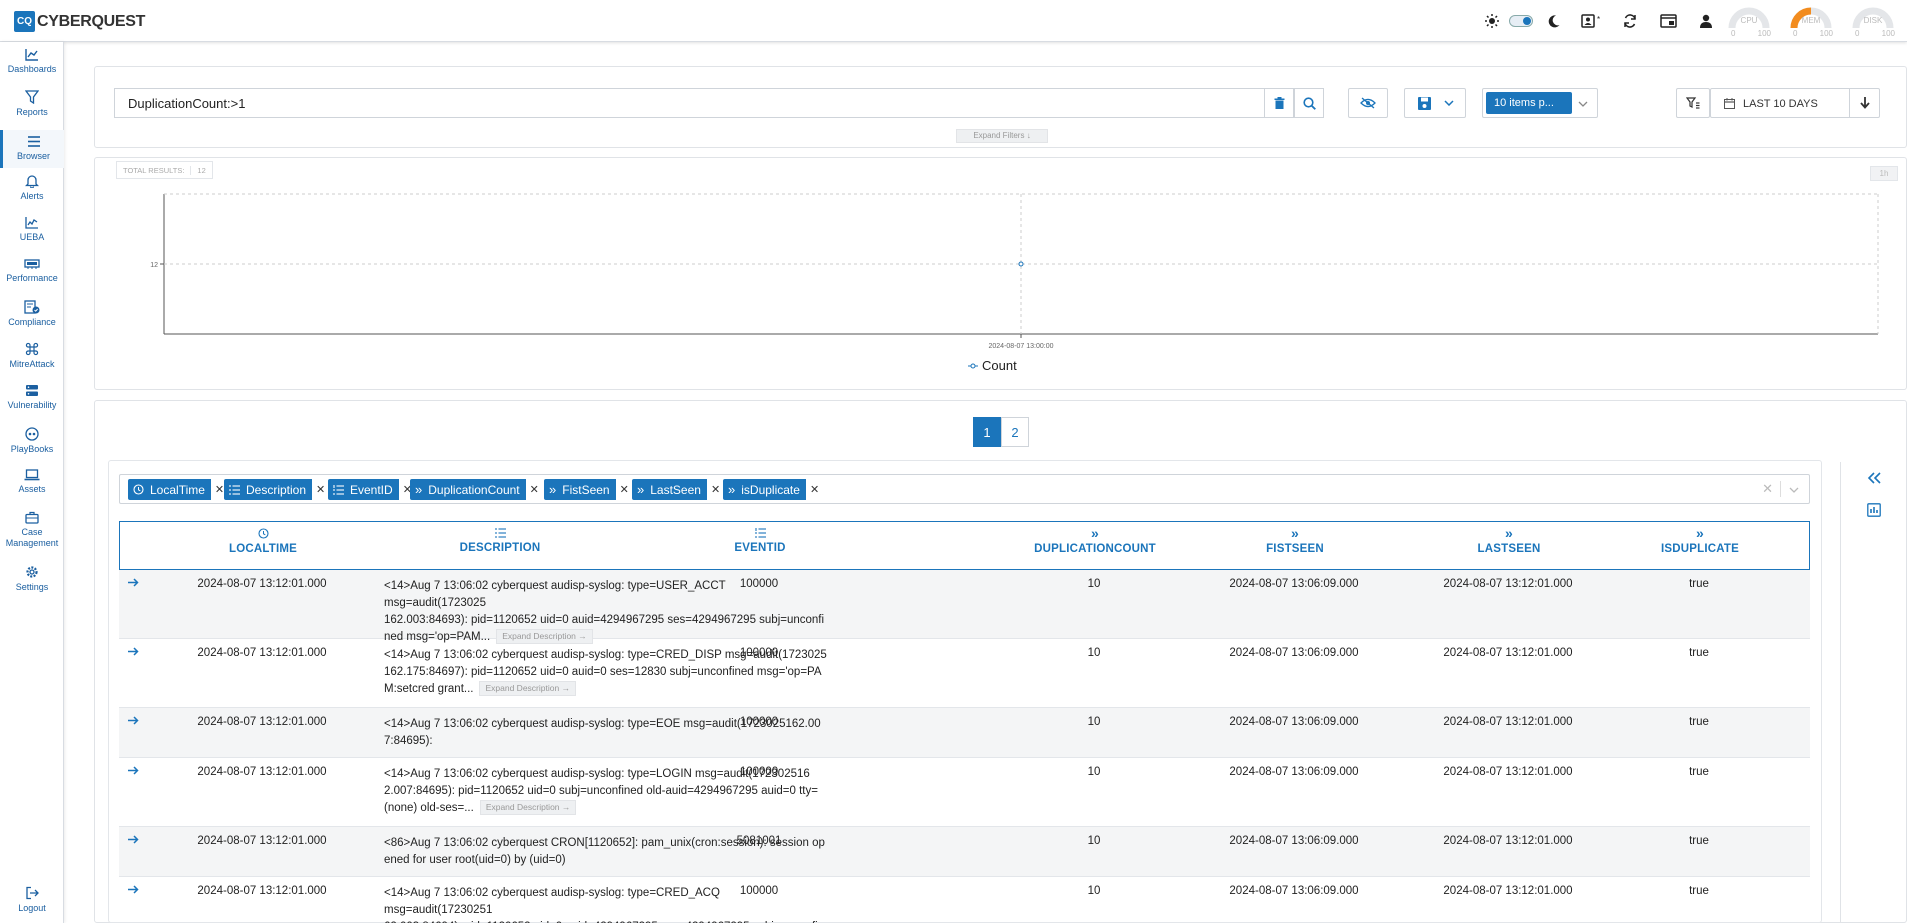 This screenshot has width=1907, height=923. What do you see at coordinates (1864, 103) in the screenshot?
I see `download-button` at bounding box center [1864, 103].